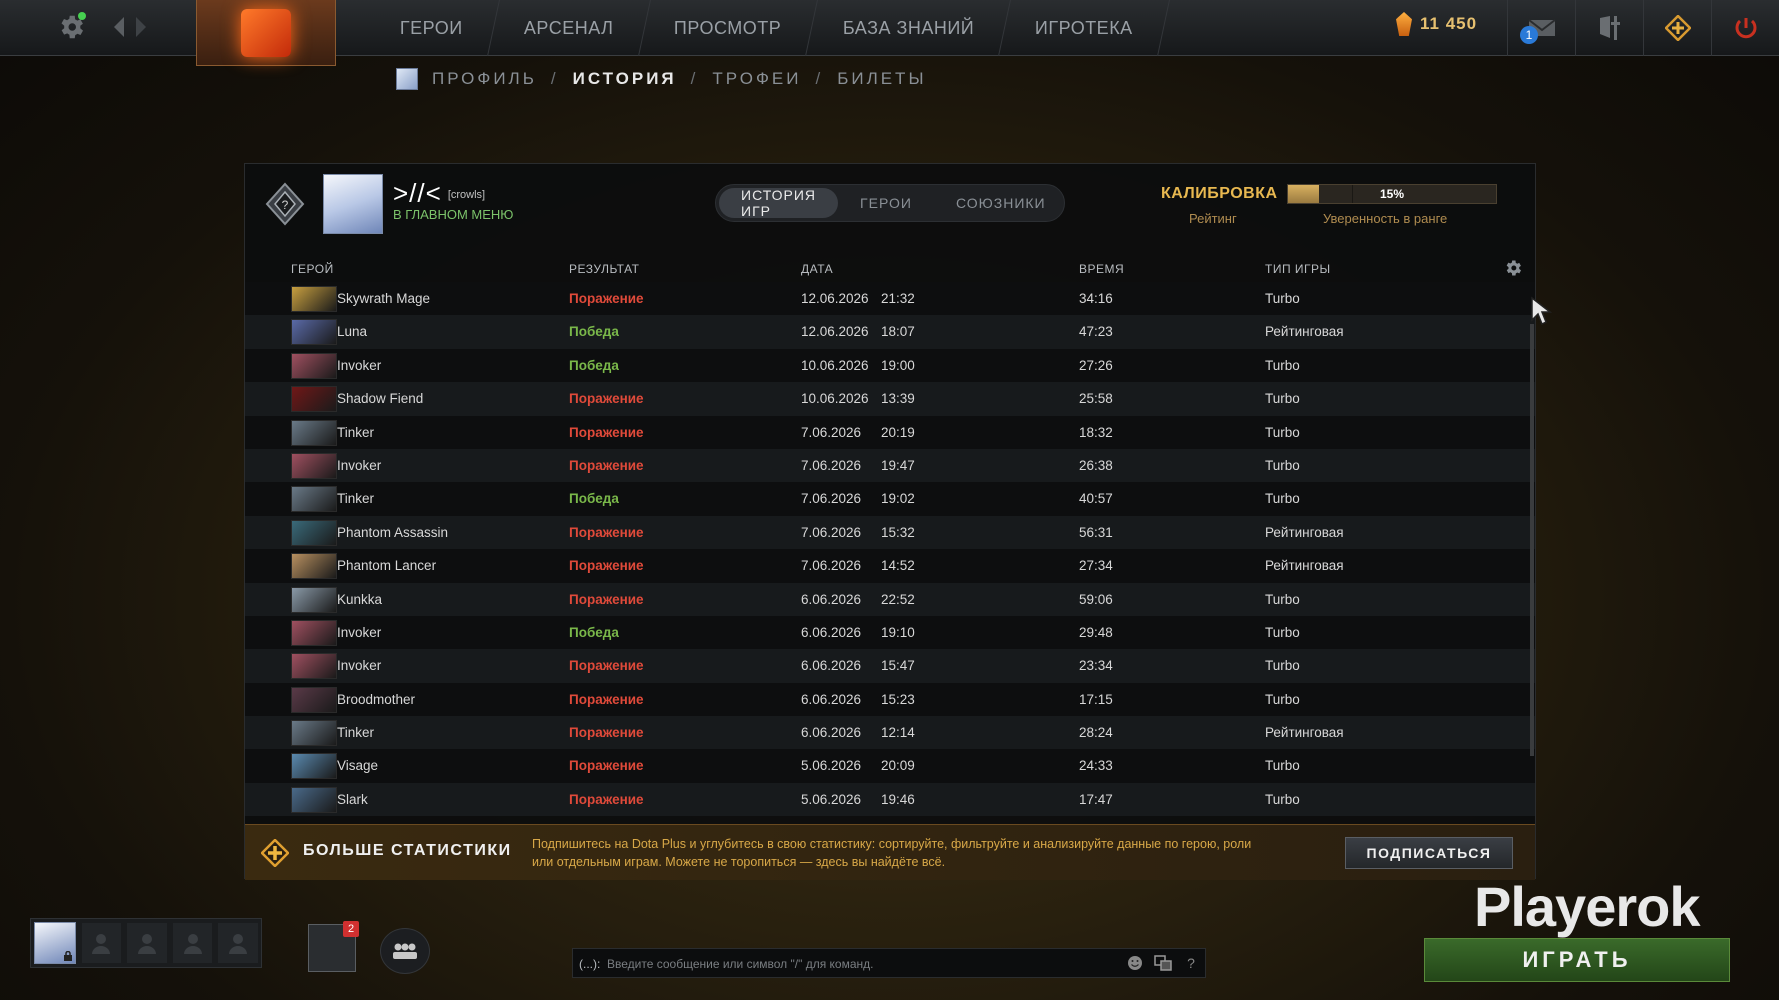 This screenshot has width=1779, height=1000. I want to click on match-row: Slark Поражение 5.06.2026 19:46 17:47 Turbo, so click(890, 799).